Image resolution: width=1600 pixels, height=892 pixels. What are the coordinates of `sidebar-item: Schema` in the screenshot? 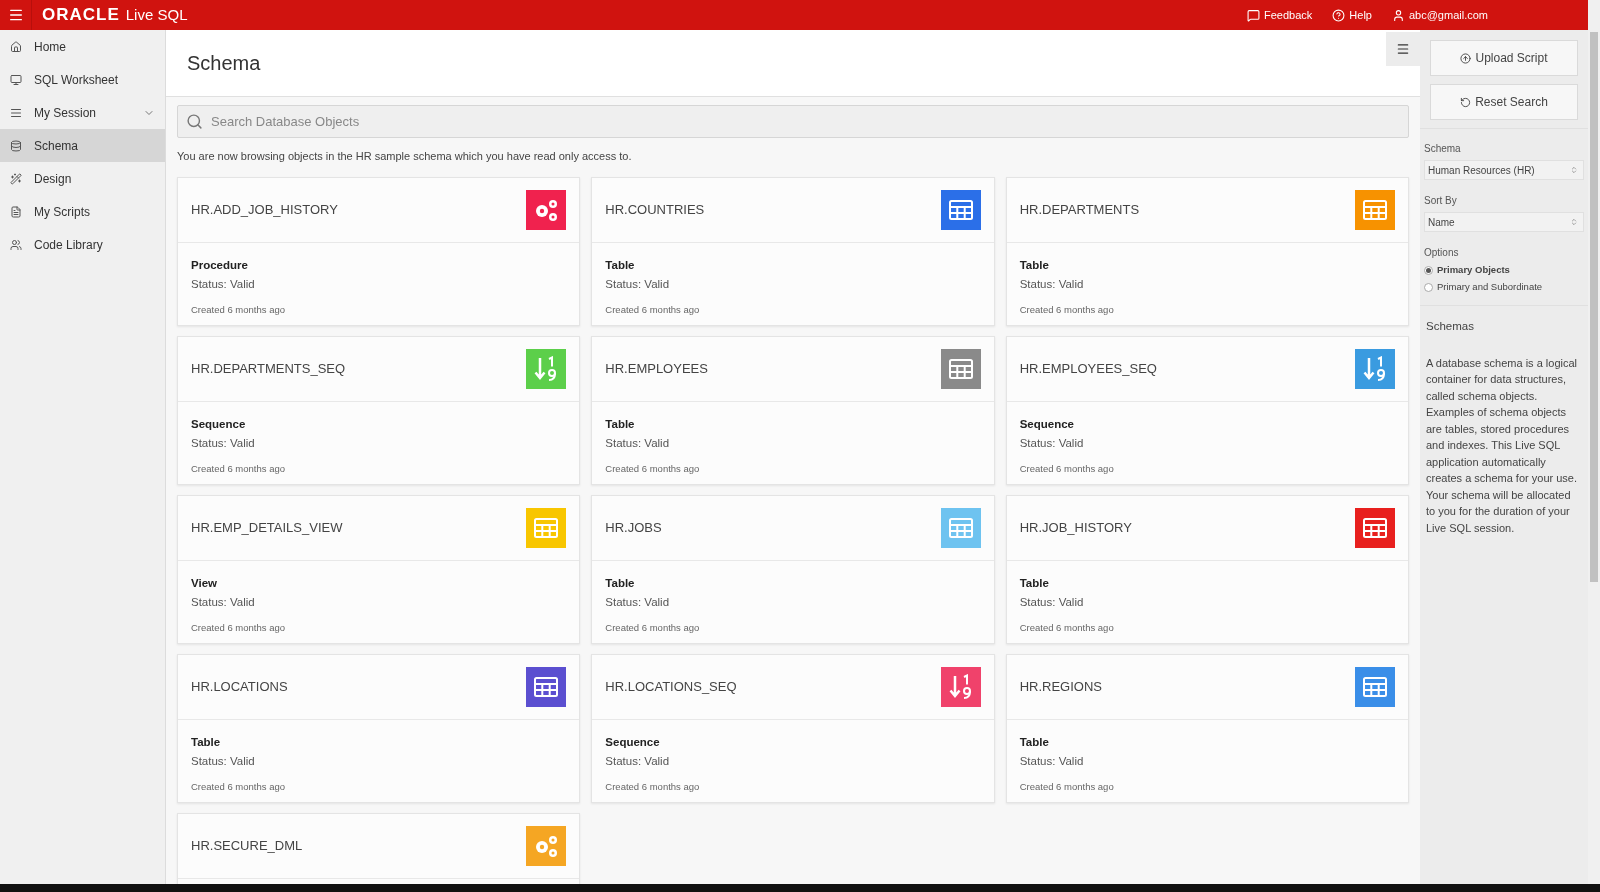 It's located at (82, 145).